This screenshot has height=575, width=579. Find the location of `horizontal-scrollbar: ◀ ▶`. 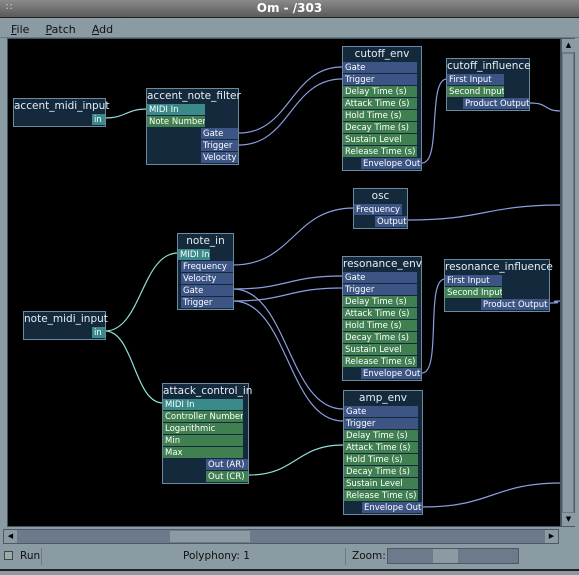

horizontal-scrollbar: ◀ ▶ is located at coordinates (281, 536).